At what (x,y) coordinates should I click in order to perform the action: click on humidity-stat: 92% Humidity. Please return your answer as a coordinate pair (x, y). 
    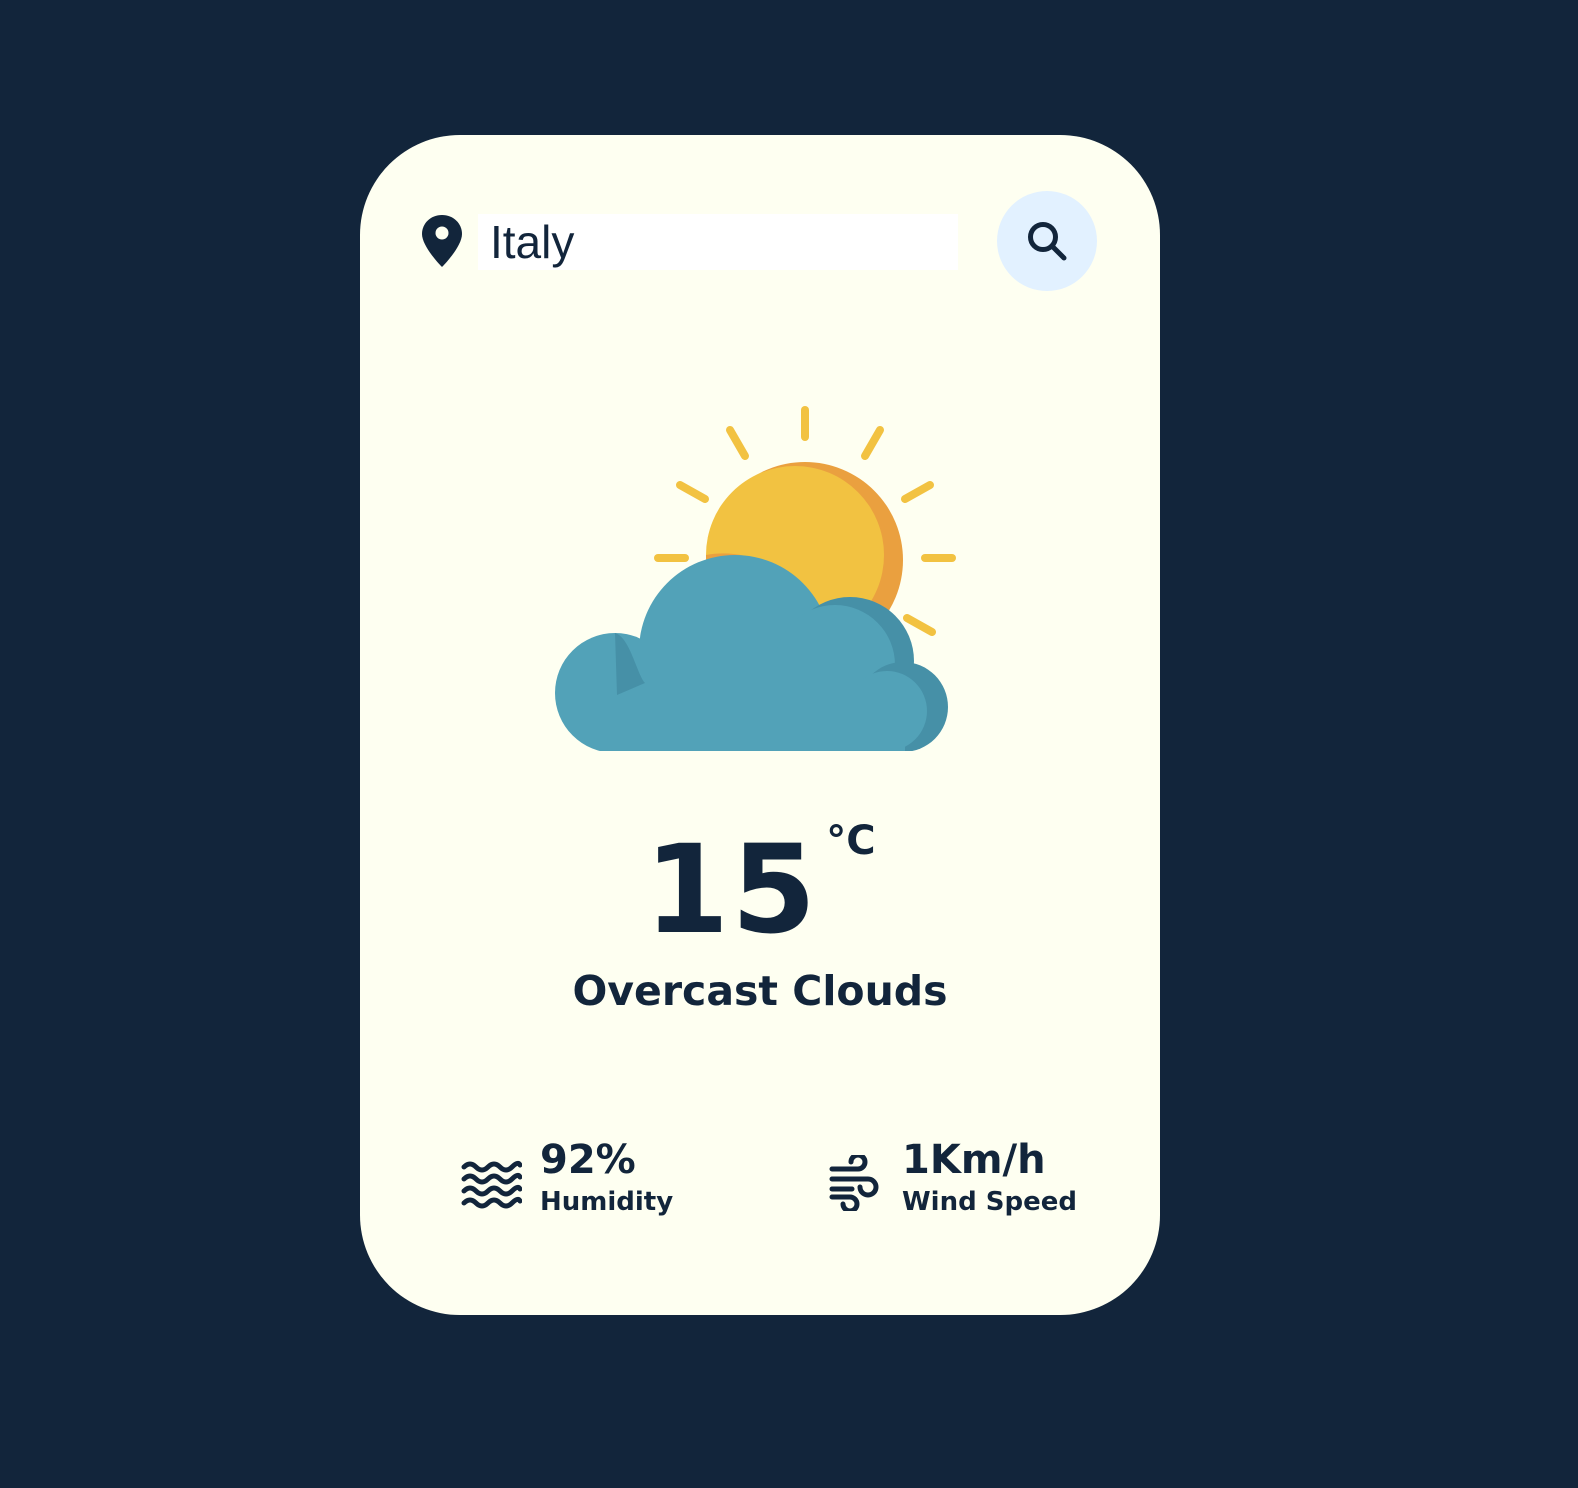
    Looking at the image, I should click on (610, 1180).